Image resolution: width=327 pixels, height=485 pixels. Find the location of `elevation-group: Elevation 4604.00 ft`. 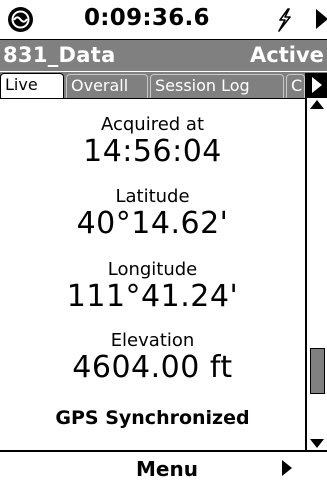

elevation-group: Elevation 4604.00 ft is located at coordinates (152, 358).